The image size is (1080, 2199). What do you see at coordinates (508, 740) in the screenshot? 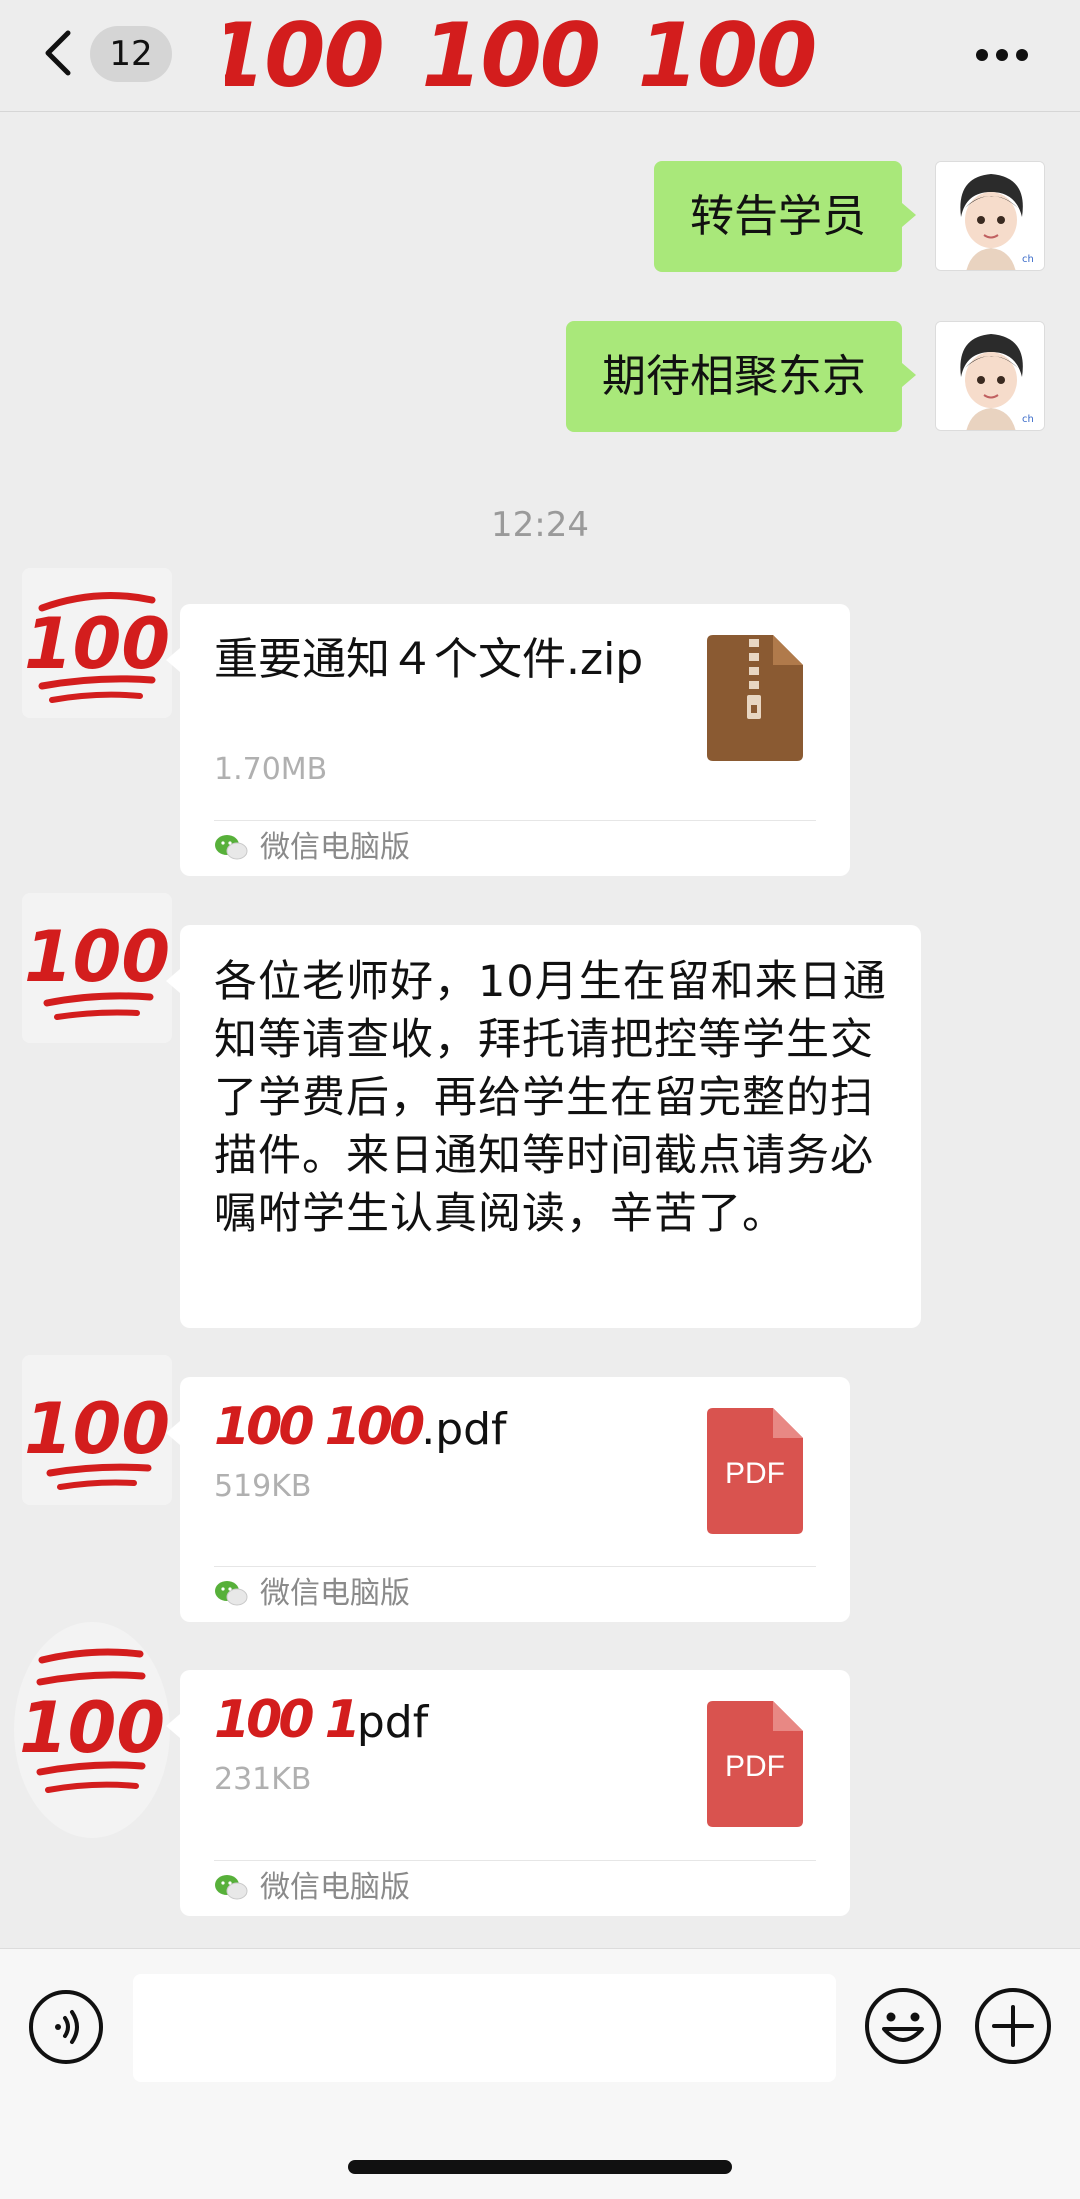
I see `file-message-card: 重要通知４个文件.zip 1.70MB 微信电脑版` at bounding box center [508, 740].